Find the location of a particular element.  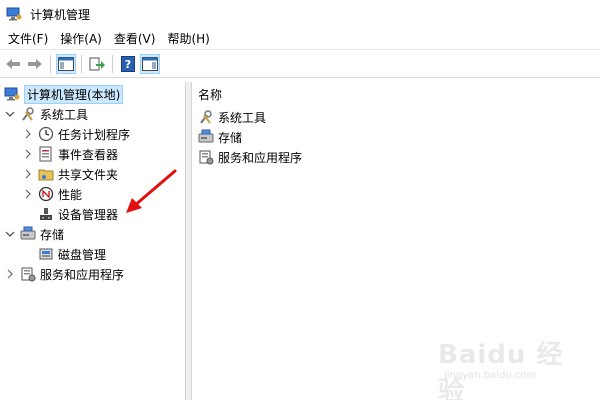

tree-item-shared-folders: 共享文件夹 is located at coordinates (70, 174).